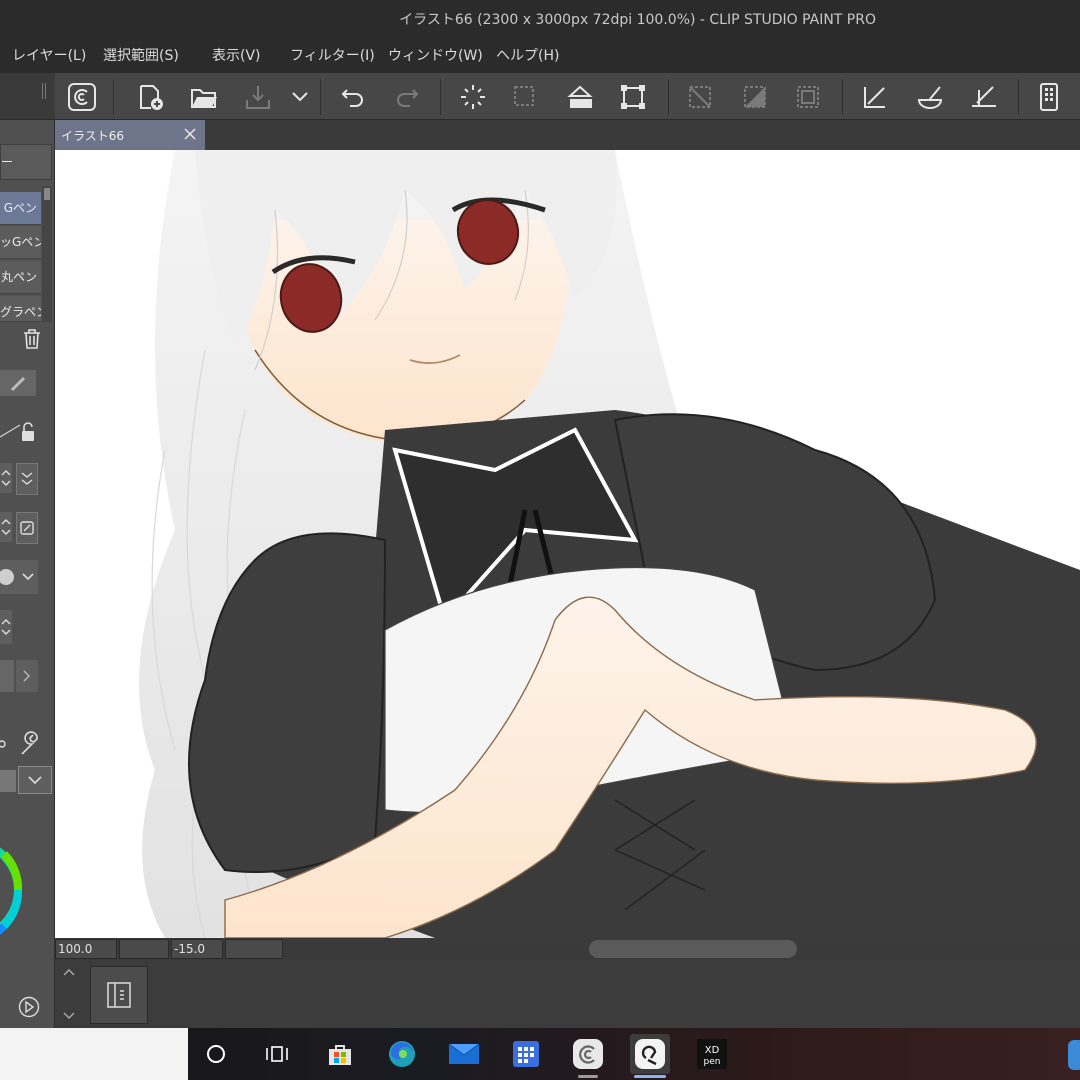 Image resolution: width=1080 pixels, height=1080 pixels. I want to click on taskbar: XD pen, so click(540, 1054).